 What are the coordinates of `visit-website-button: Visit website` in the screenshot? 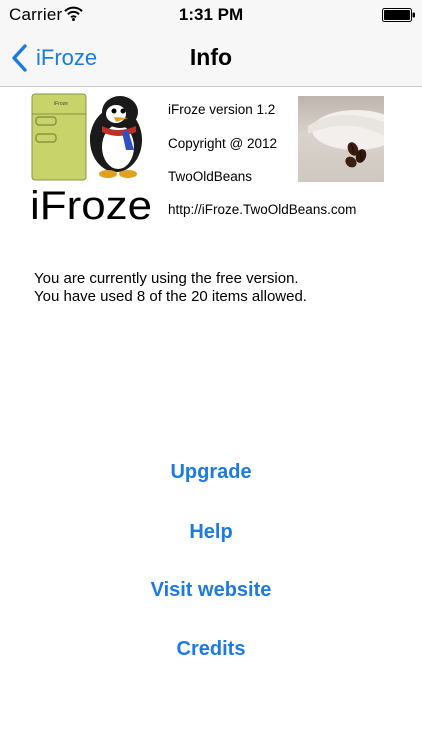 It's located at (211, 590).